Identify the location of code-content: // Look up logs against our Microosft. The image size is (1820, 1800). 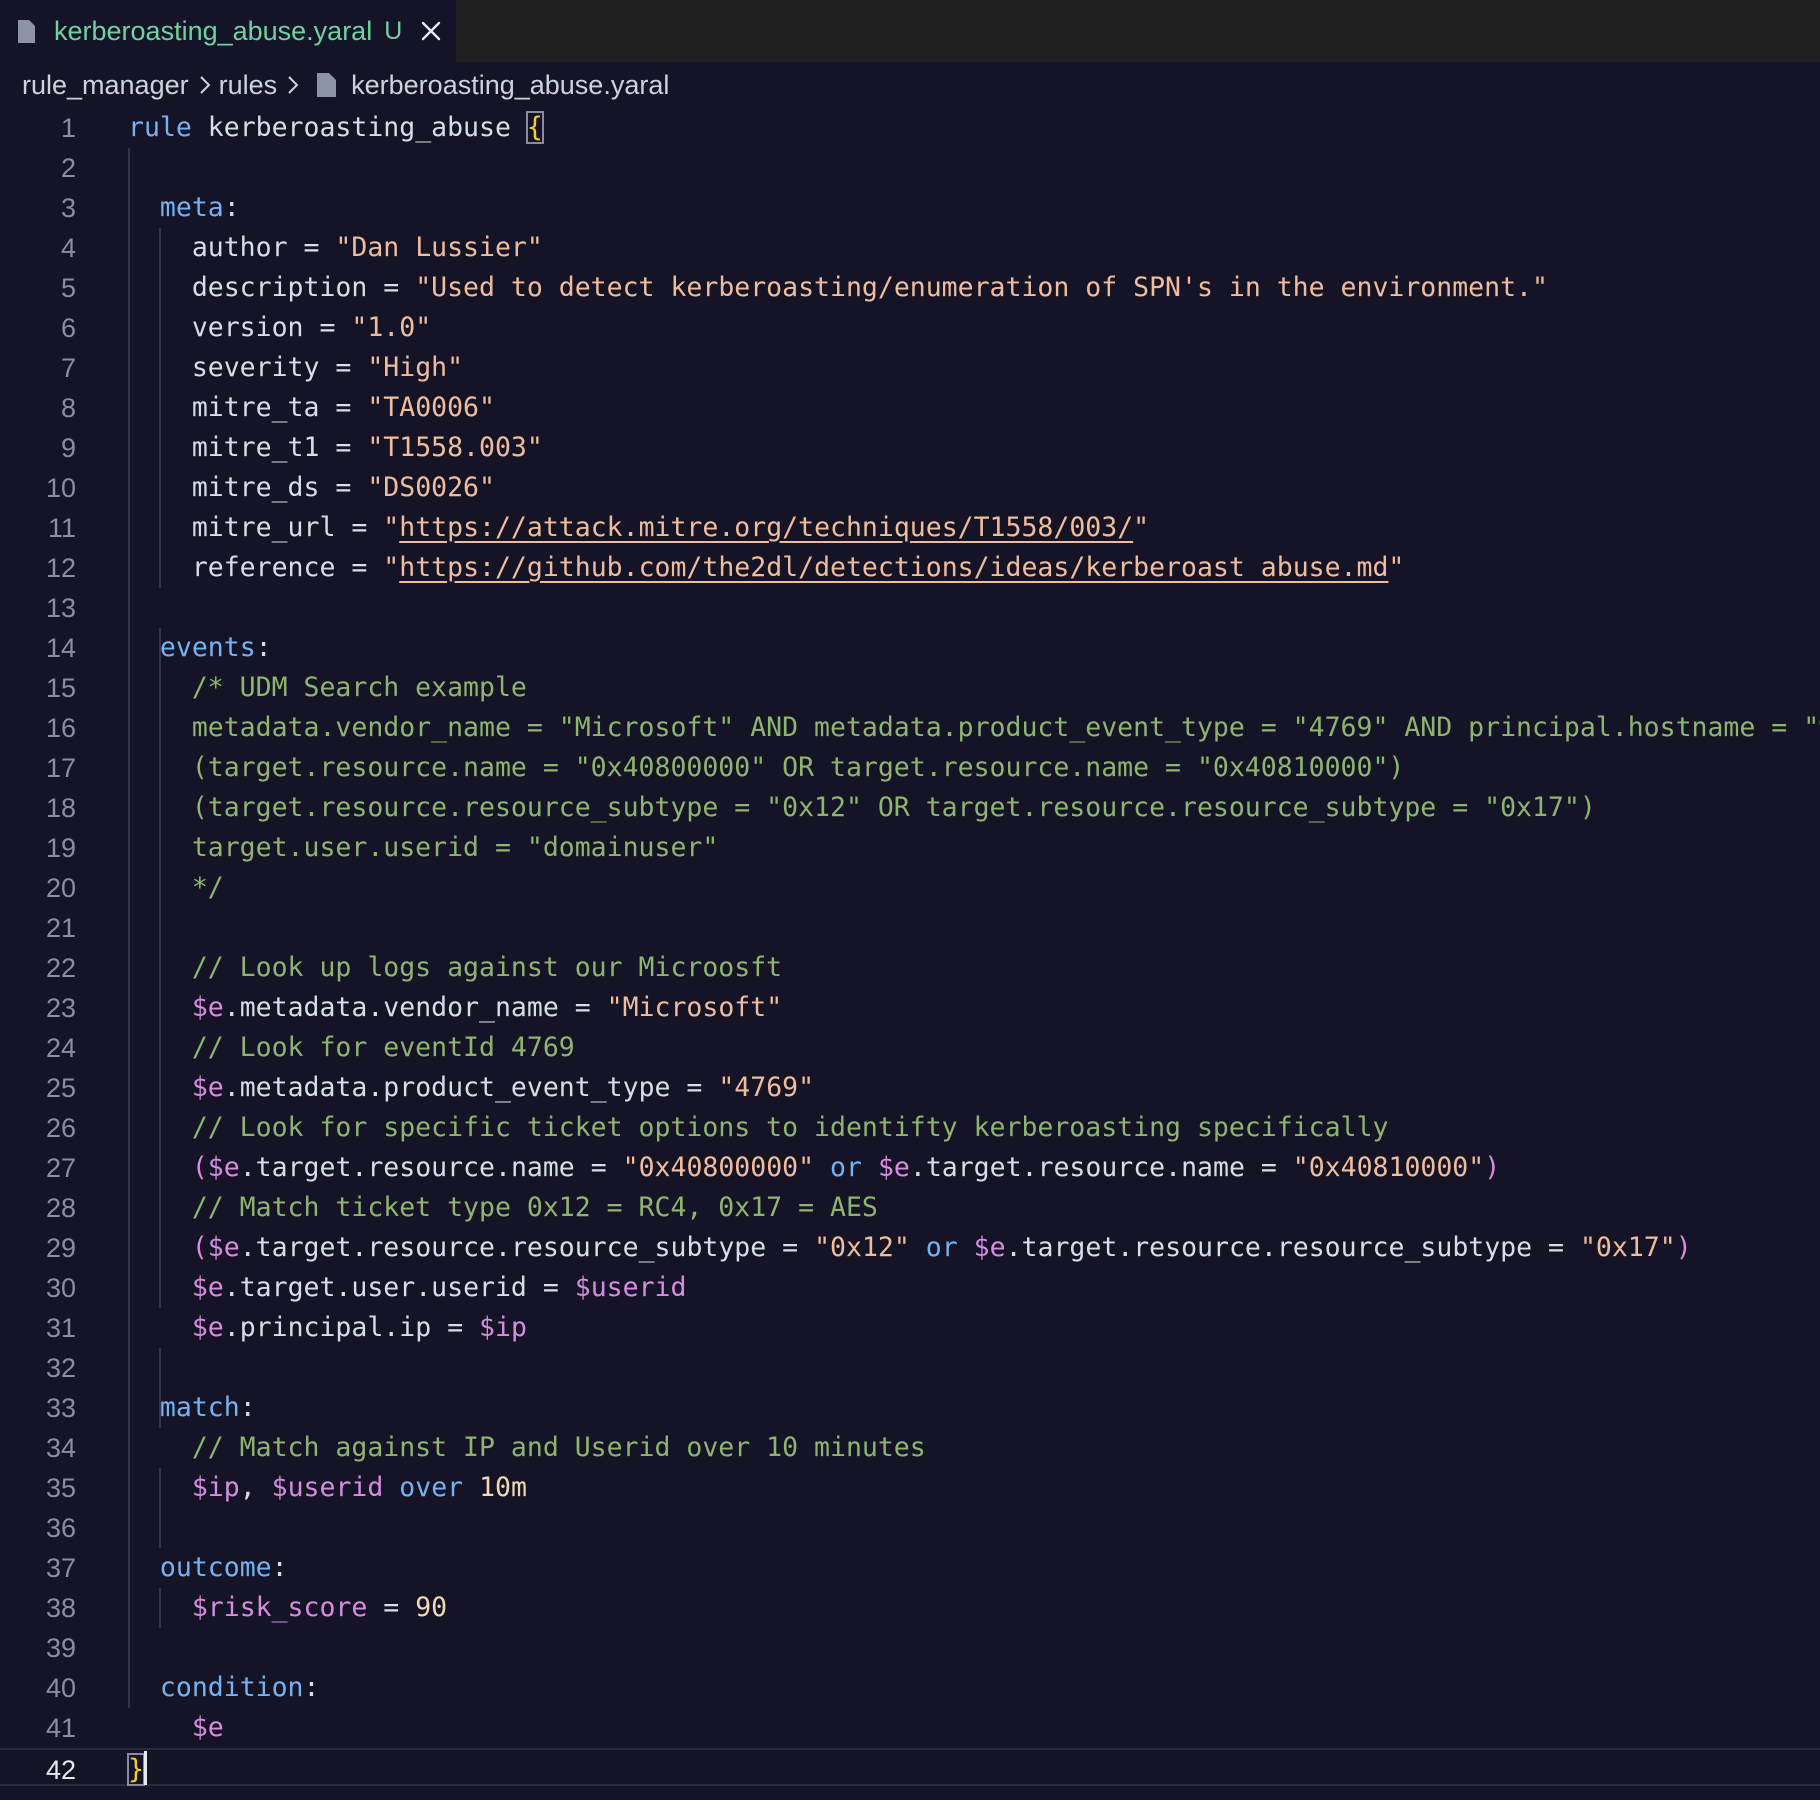
(455, 968).